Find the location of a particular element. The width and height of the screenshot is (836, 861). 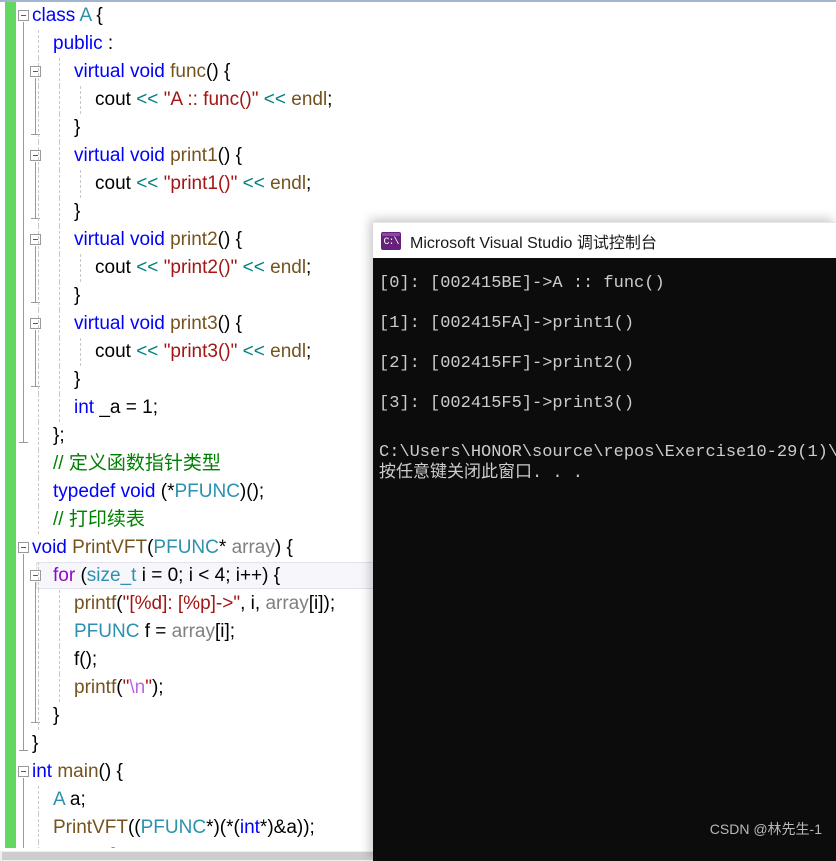

code-line: A a; is located at coordinates (69, 800).